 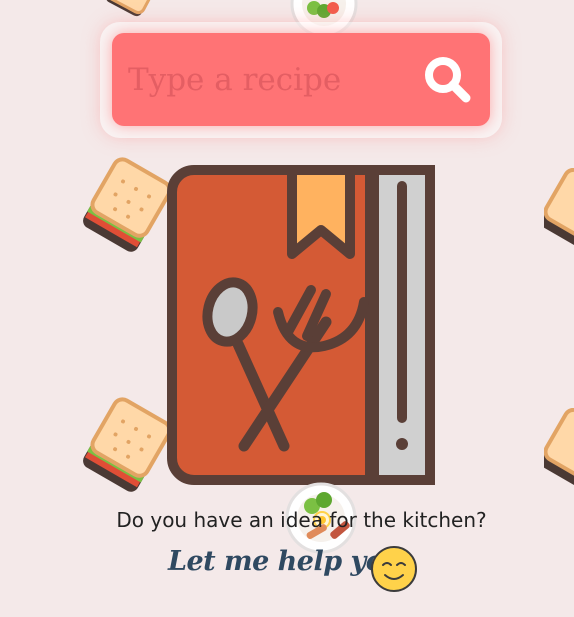 What do you see at coordinates (285, 561) in the screenshot?
I see `help-cta-text: Let me help you` at bounding box center [285, 561].